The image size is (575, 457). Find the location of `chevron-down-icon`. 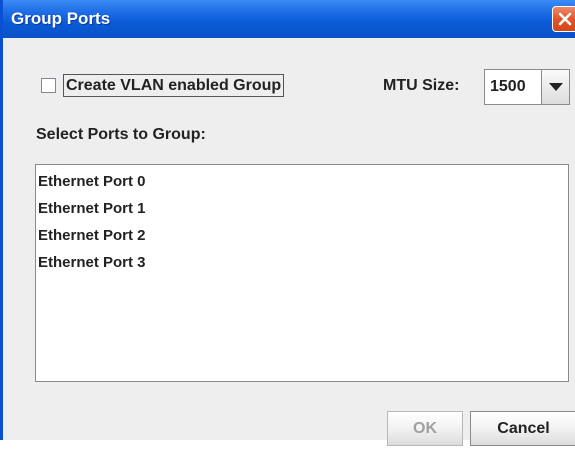

chevron-down-icon is located at coordinates (556, 87).